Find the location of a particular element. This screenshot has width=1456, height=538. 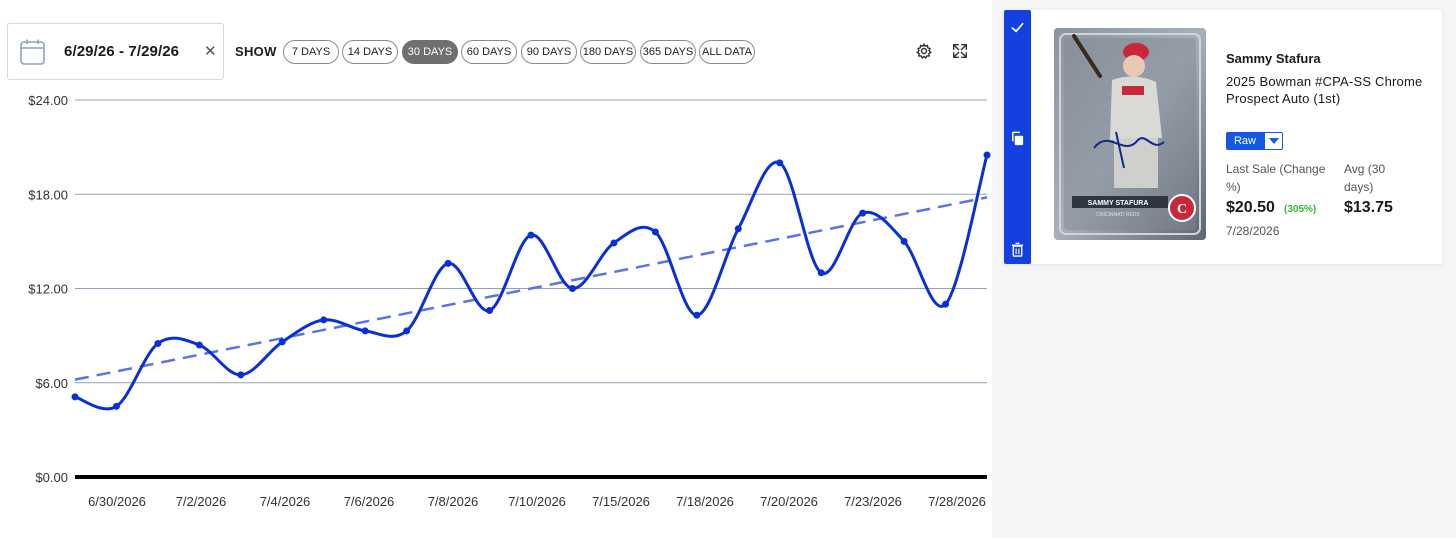

show-label: SHOW is located at coordinates (256, 51).